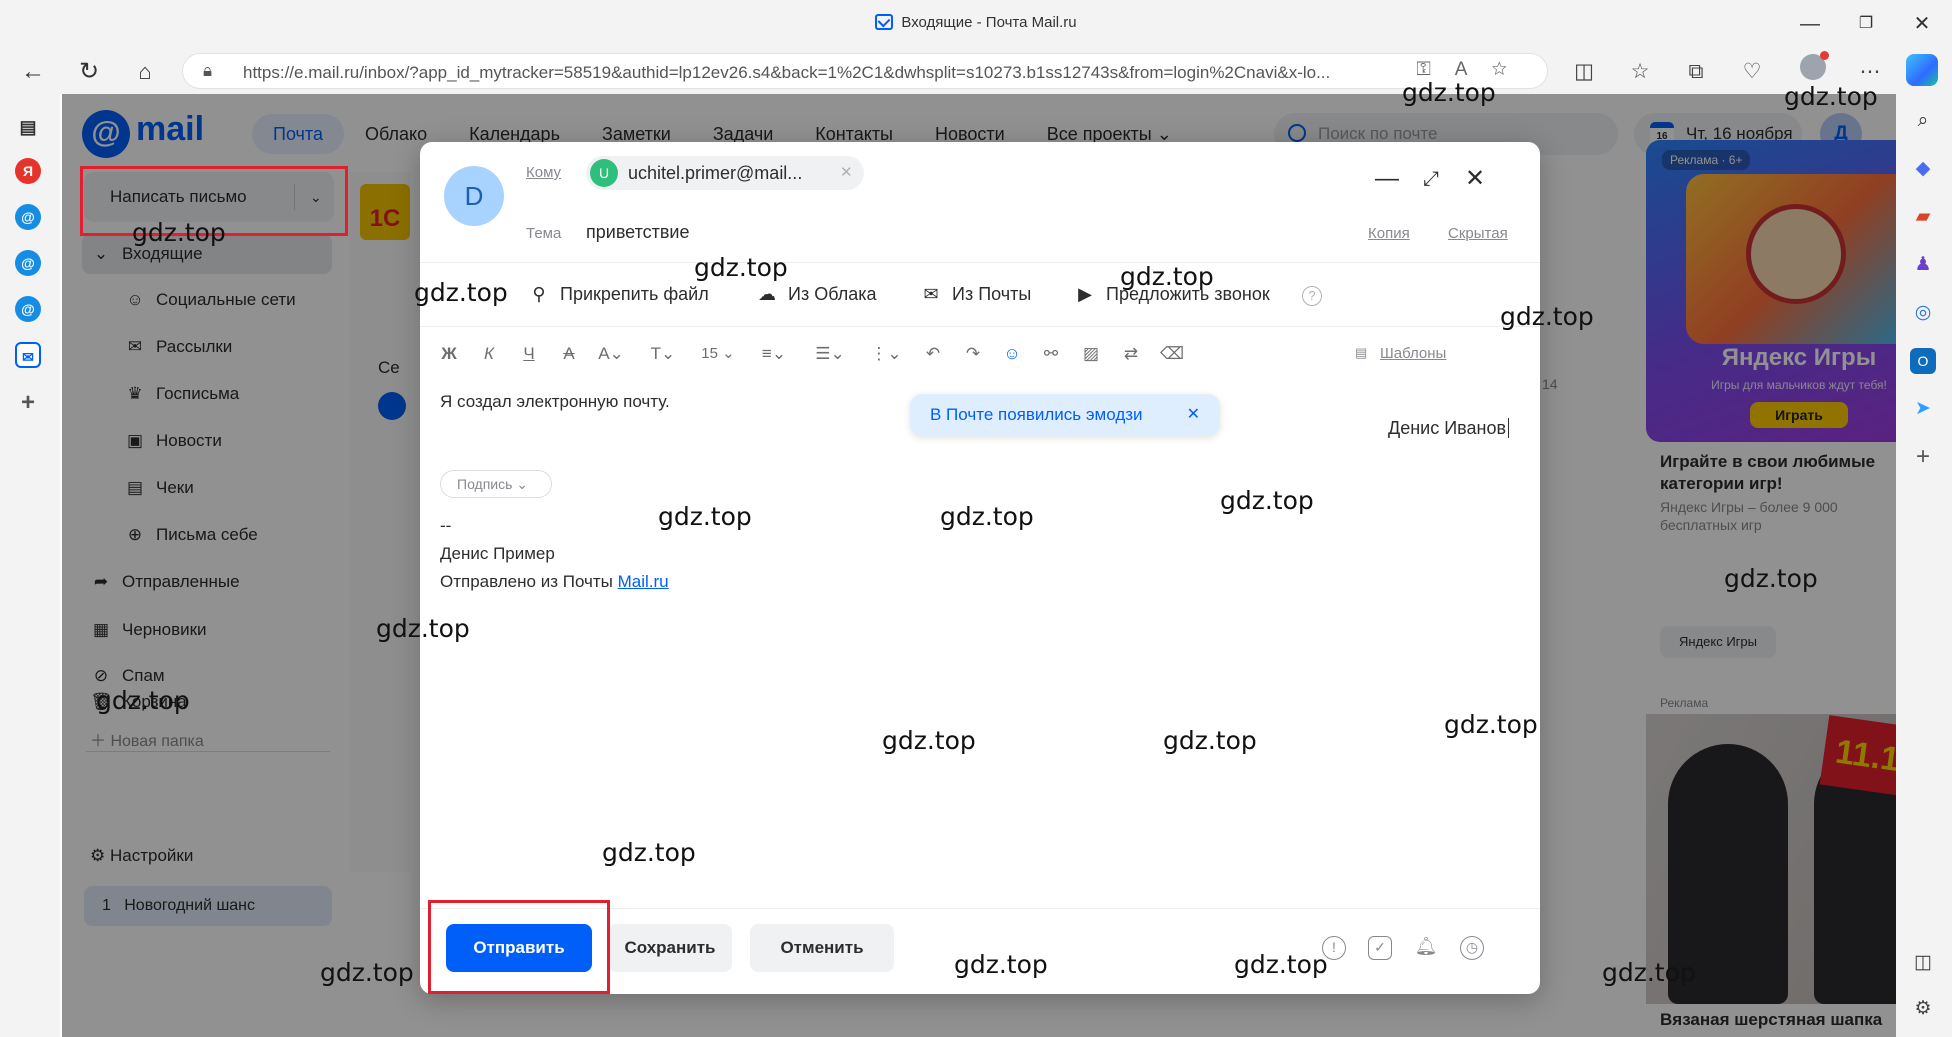  I want to click on read-aloud-icon: A, so click(1473, 69).